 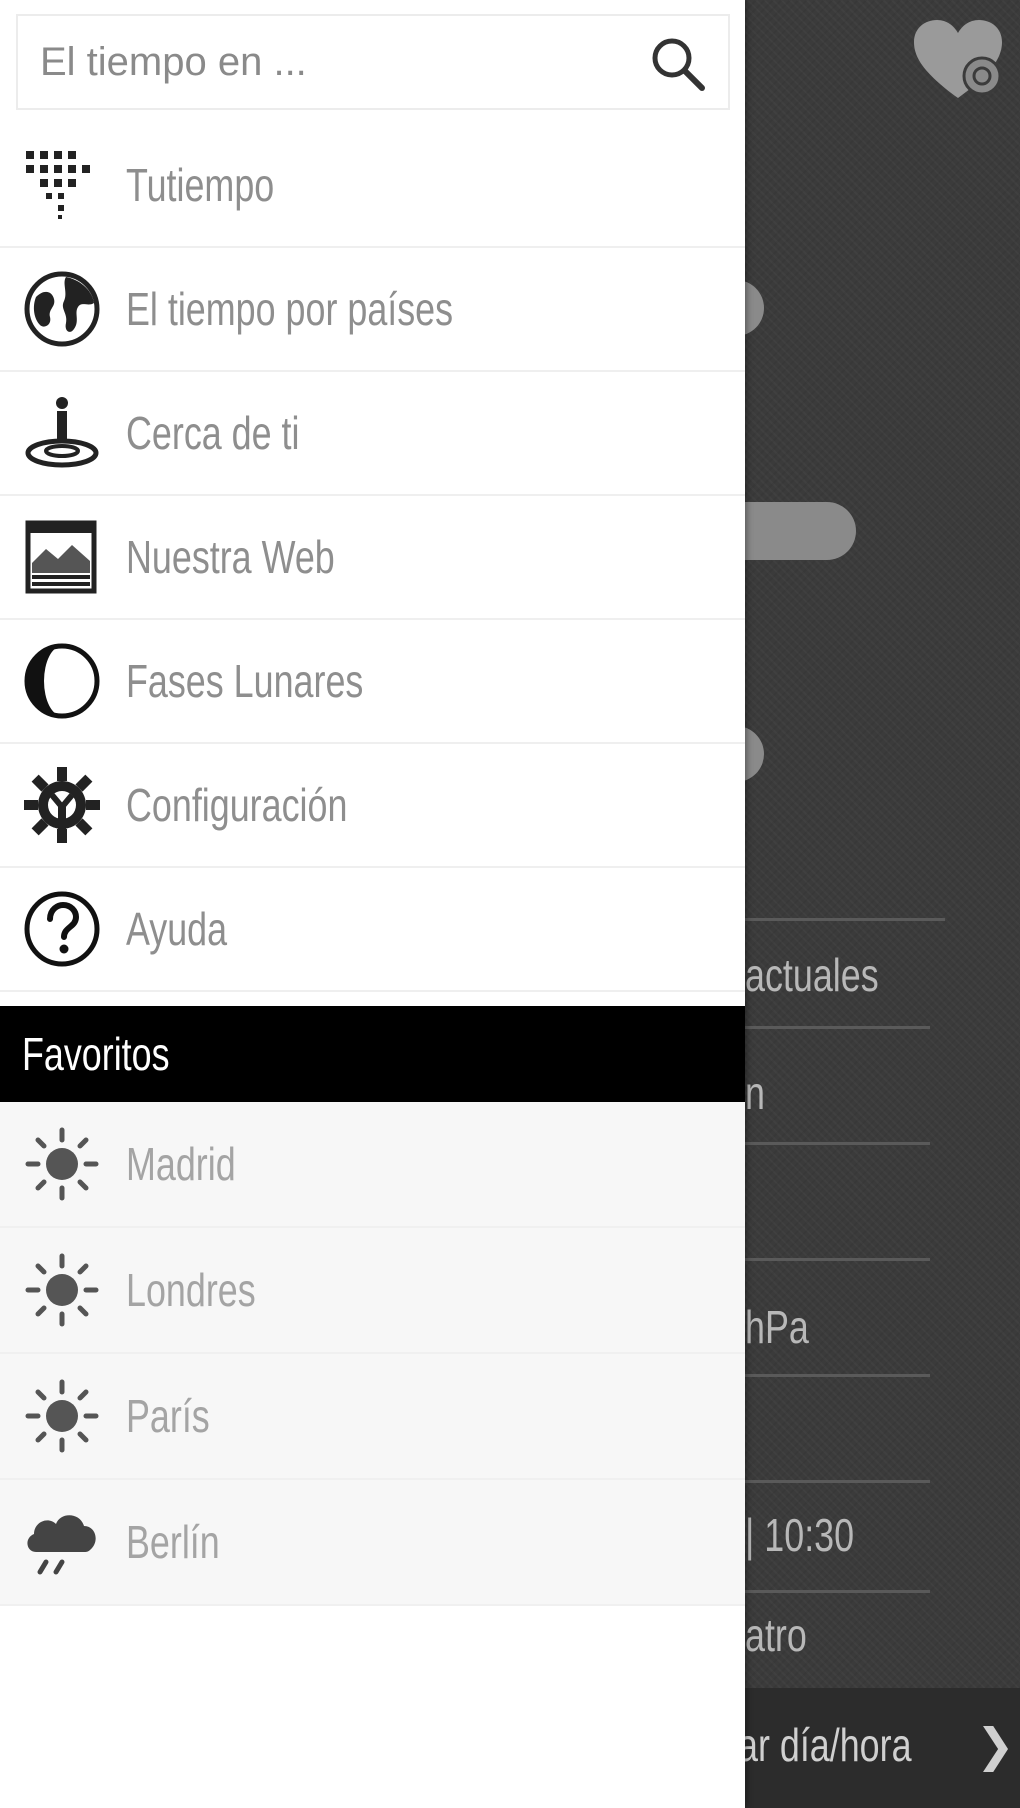 What do you see at coordinates (173, 1542) in the screenshot?
I see `favorite-item-label: Berlín` at bounding box center [173, 1542].